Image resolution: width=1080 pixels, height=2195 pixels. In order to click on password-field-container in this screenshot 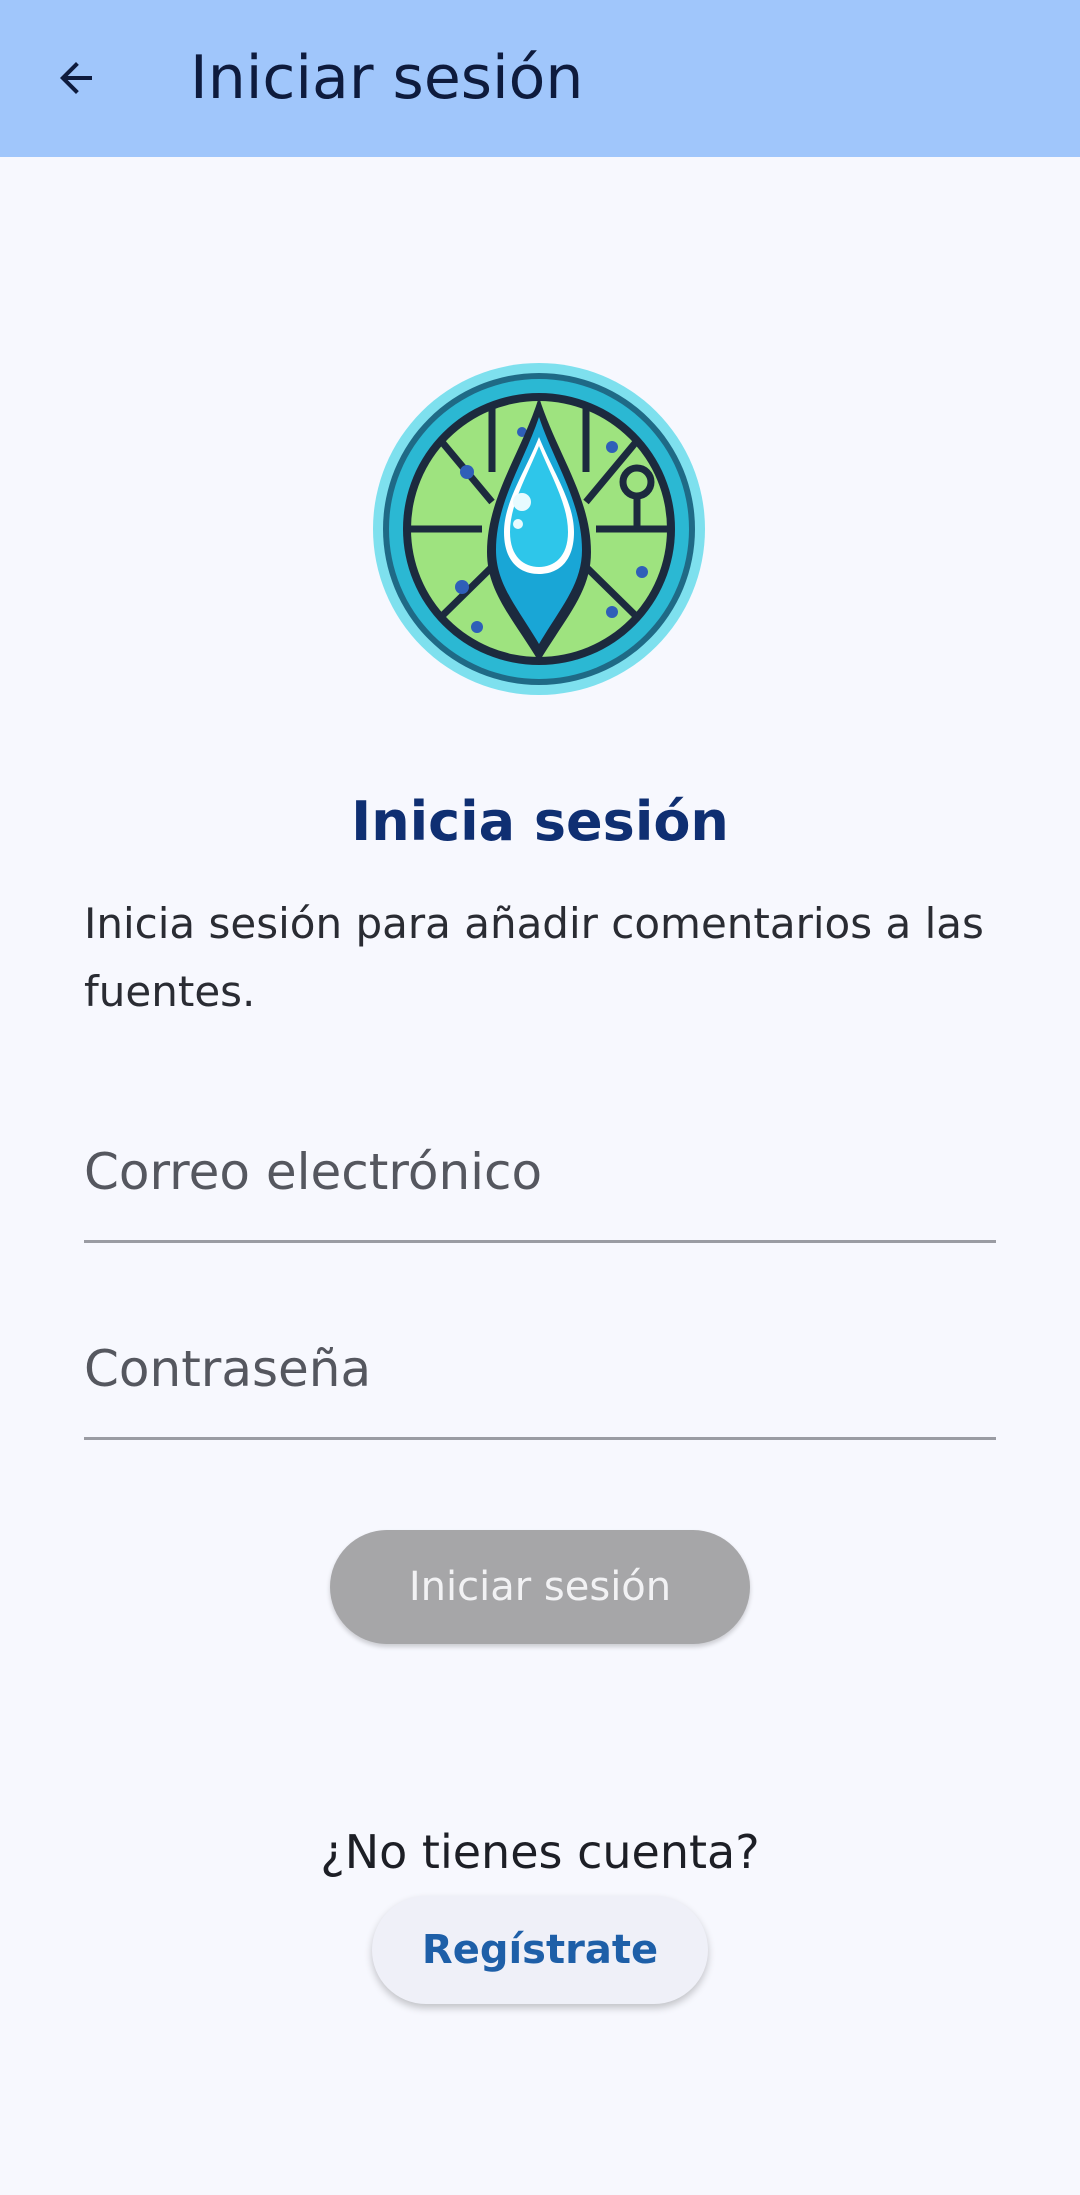, I will do `click(540, 1375)`.